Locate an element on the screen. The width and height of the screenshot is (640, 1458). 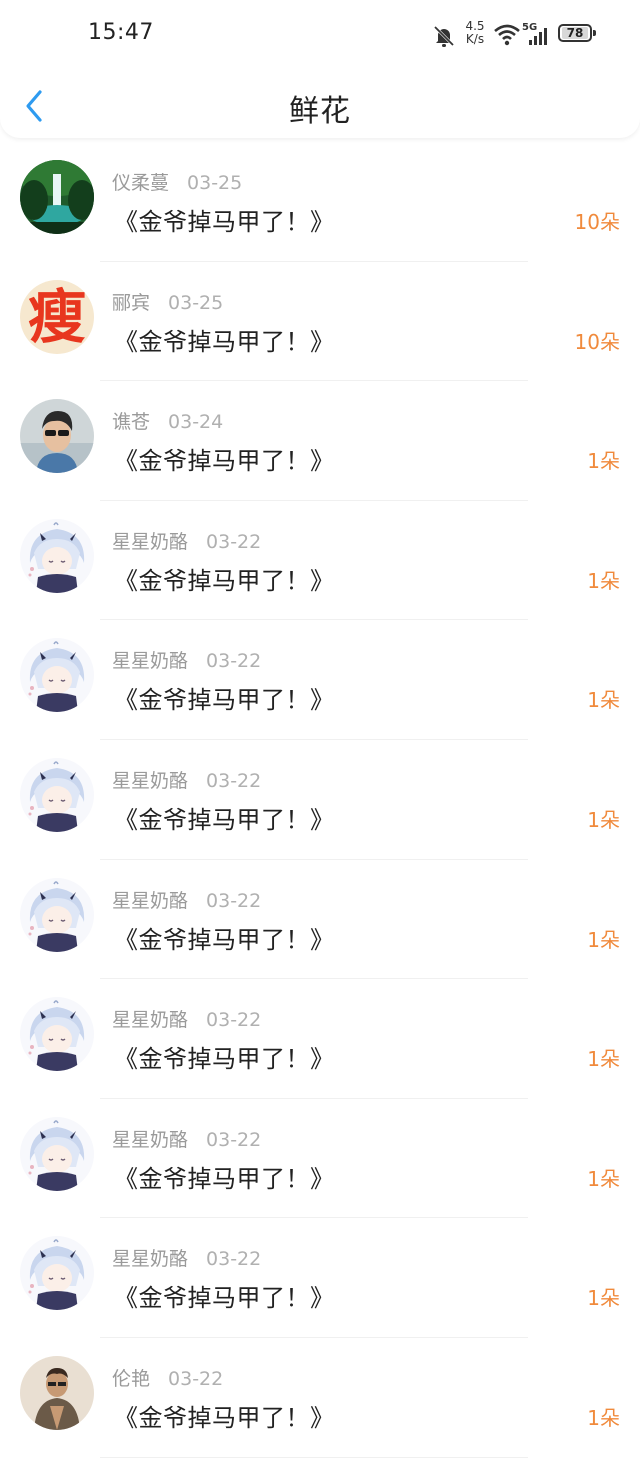
divider is located at coordinates (314, 1457).